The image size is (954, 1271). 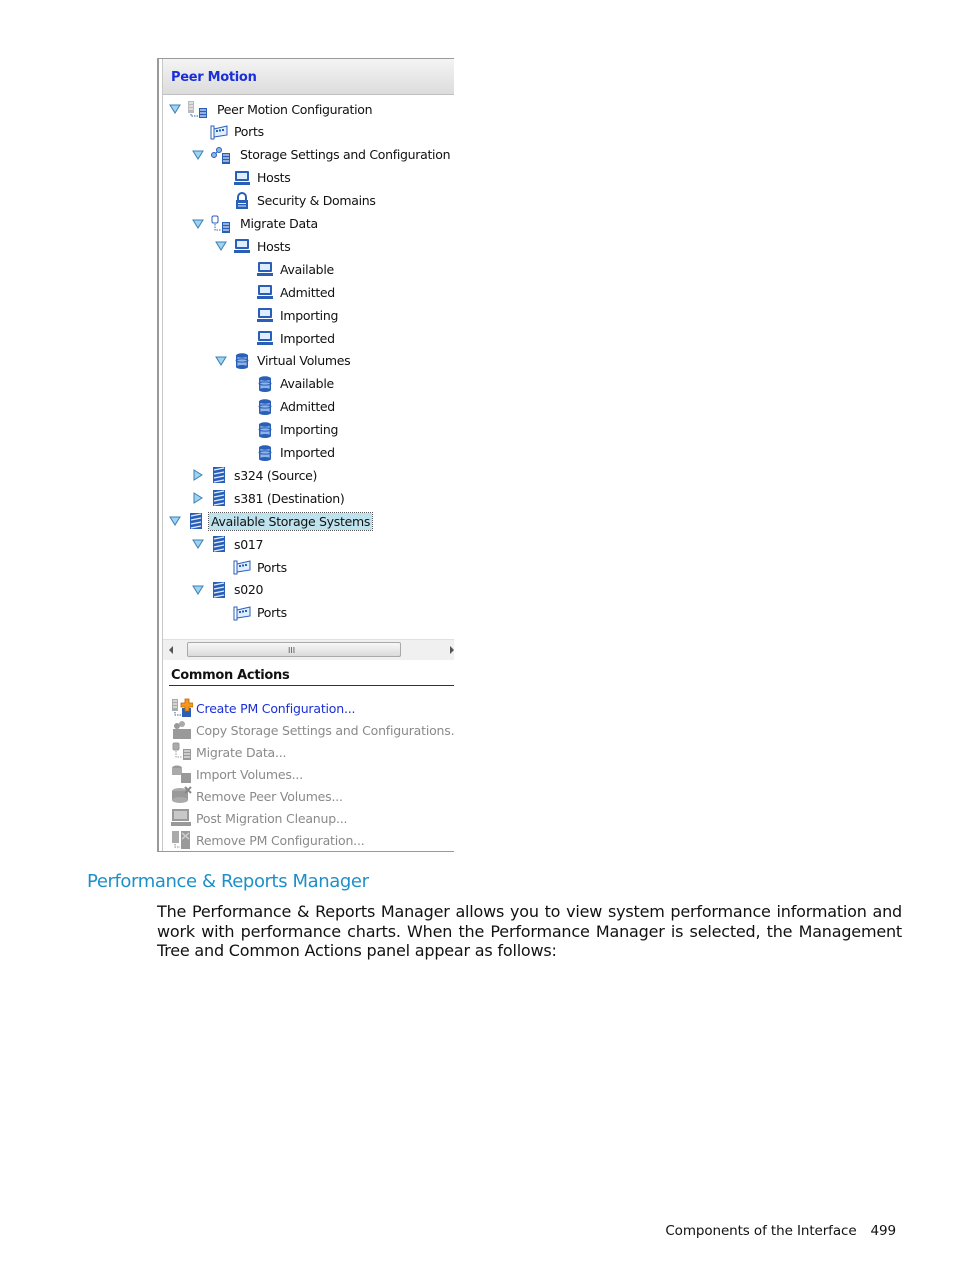 I want to click on tree-node: Migrate Data, so click(x=256, y=224).